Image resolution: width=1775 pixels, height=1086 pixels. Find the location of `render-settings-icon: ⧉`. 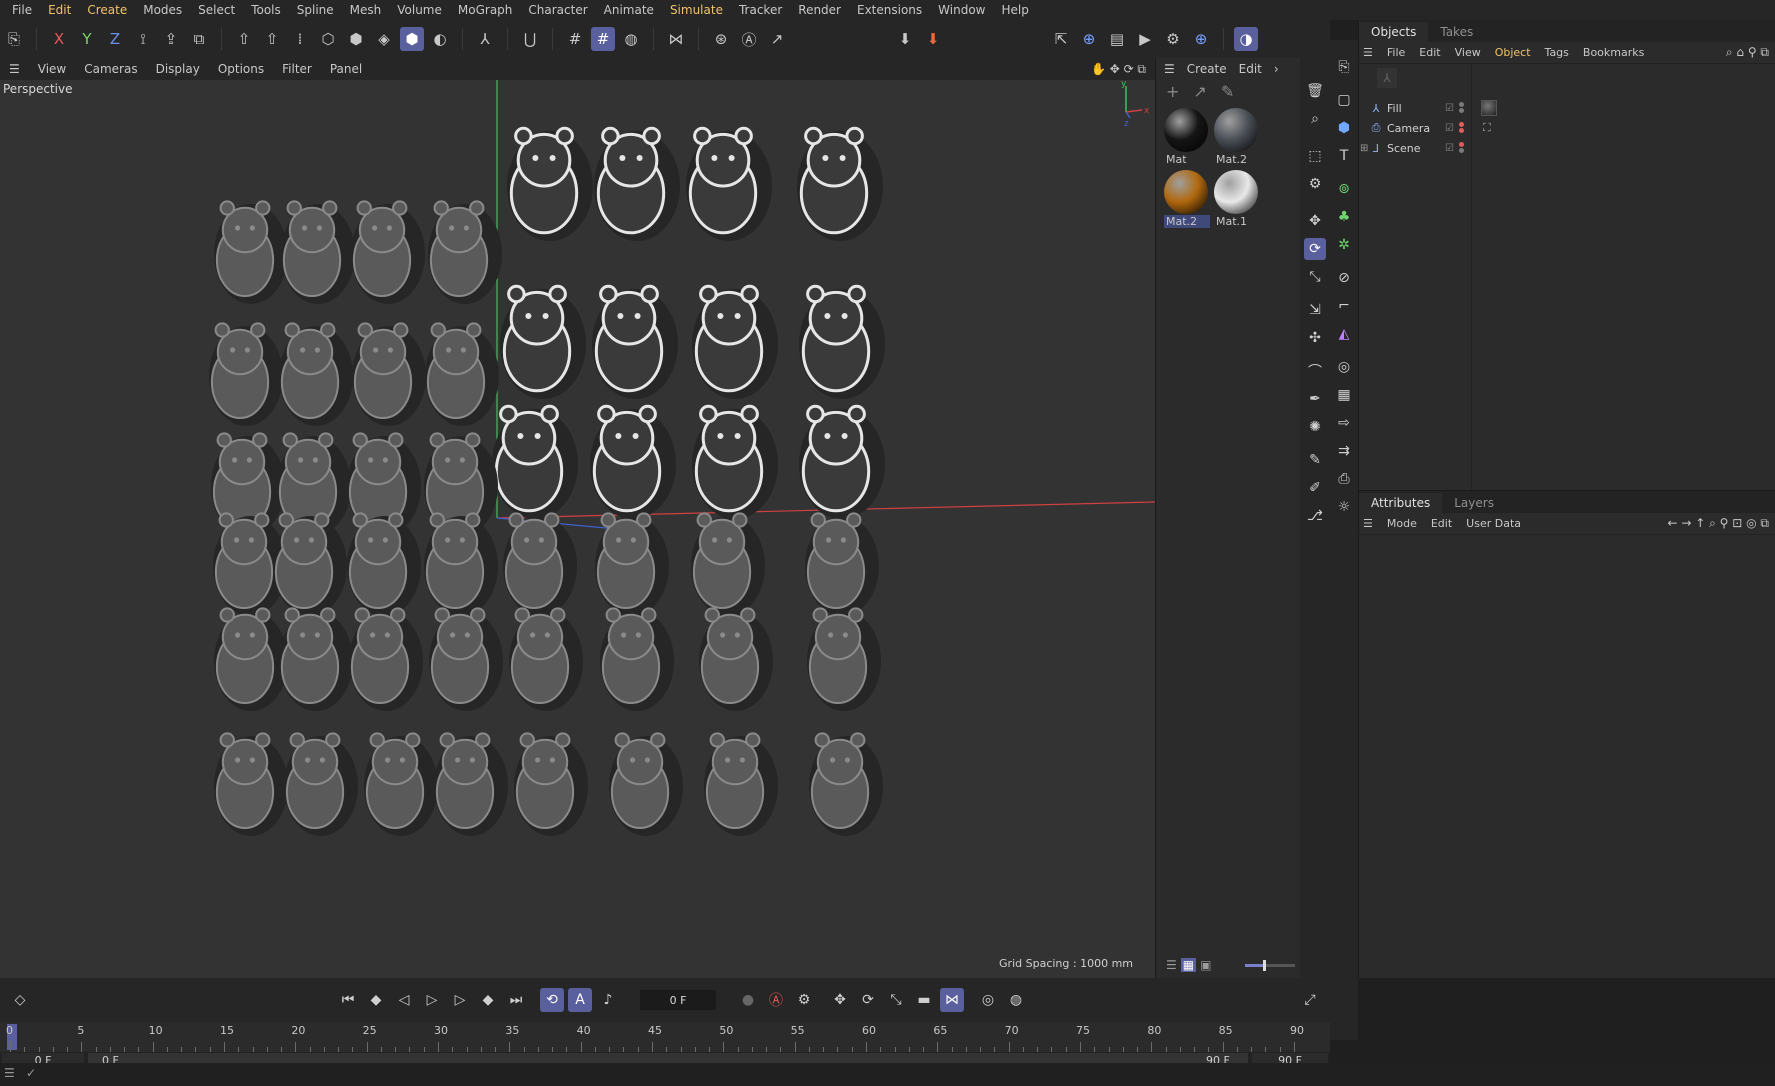

render-settings-icon: ⧉ is located at coordinates (199, 39).